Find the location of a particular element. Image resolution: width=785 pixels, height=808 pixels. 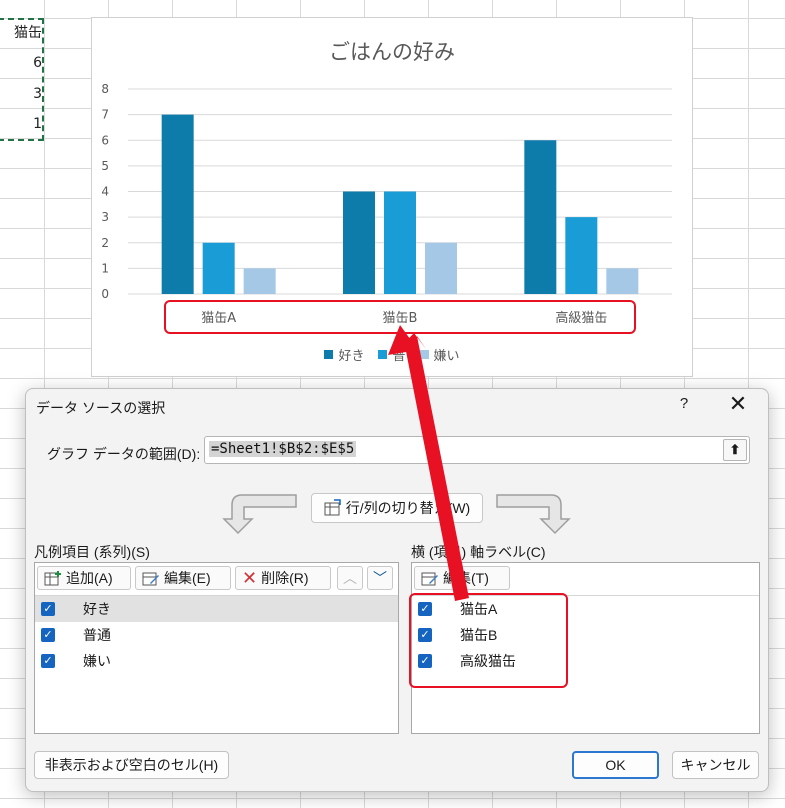

chevron-up-icon: ︿ is located at coordinates (350, 578).